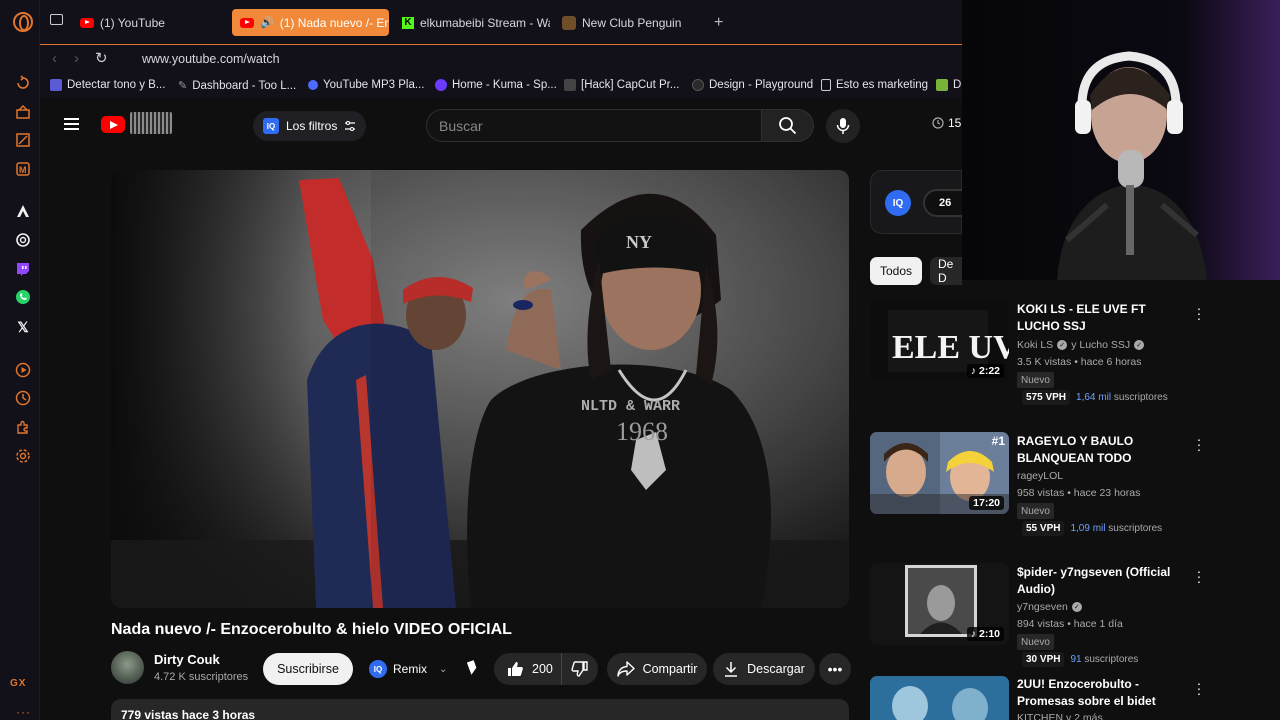 This screenshot has width=1280, height=720. I want to click on dislike-button, so click(580, 669).